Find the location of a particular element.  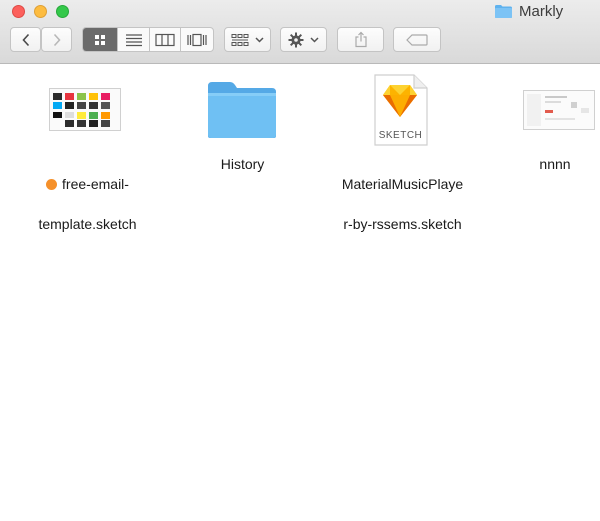

chevron-left-icon is located at coordinates (25, 39).